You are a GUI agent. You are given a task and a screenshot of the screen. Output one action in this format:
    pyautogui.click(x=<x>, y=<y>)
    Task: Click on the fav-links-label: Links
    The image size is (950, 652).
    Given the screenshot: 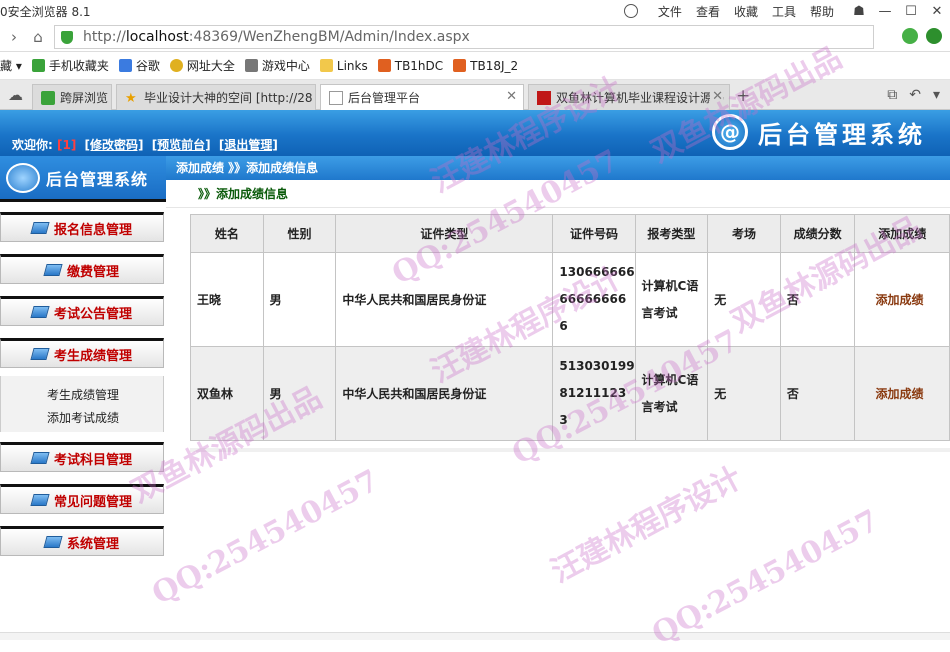 What is the action you would take?
    pyautogui.click(x=352, y=65)
    